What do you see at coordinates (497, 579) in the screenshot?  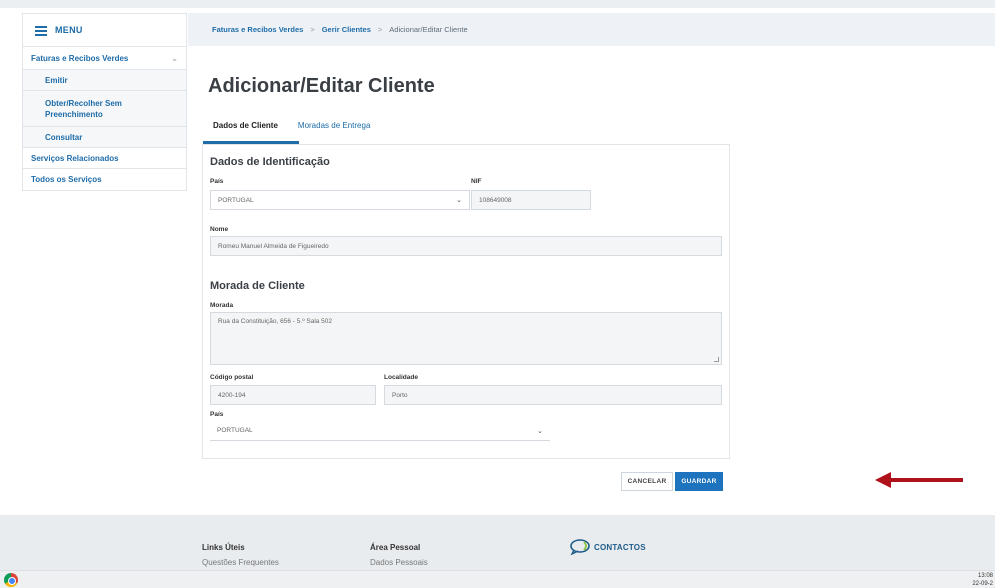 I see `os-taskbar: 13:08 22-09-2` at bounding box center [497, 579].